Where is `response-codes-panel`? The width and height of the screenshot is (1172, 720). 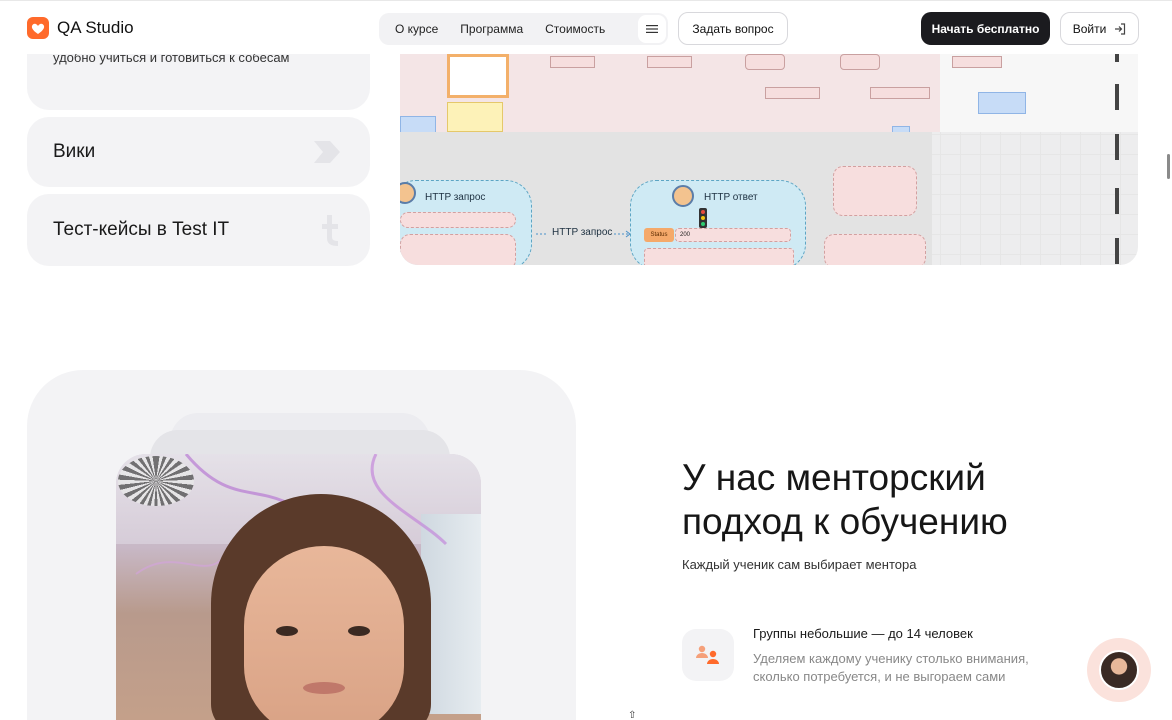 response-codes-panel is located at coordinates (875, 191).